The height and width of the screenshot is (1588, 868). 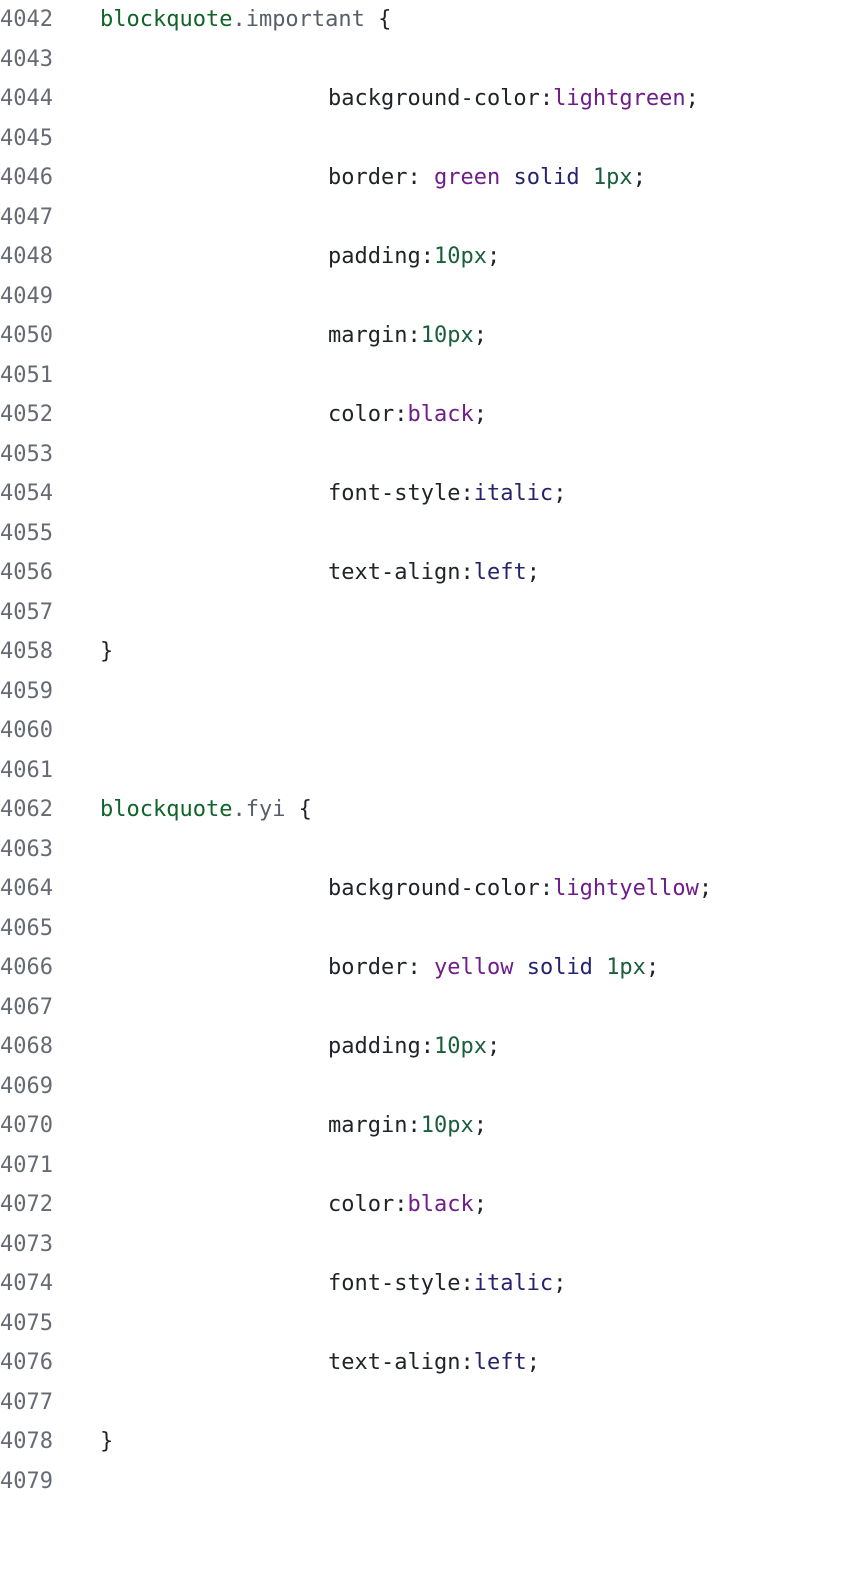 I want to click on line-number: 4056, so click(x=30, y=572).